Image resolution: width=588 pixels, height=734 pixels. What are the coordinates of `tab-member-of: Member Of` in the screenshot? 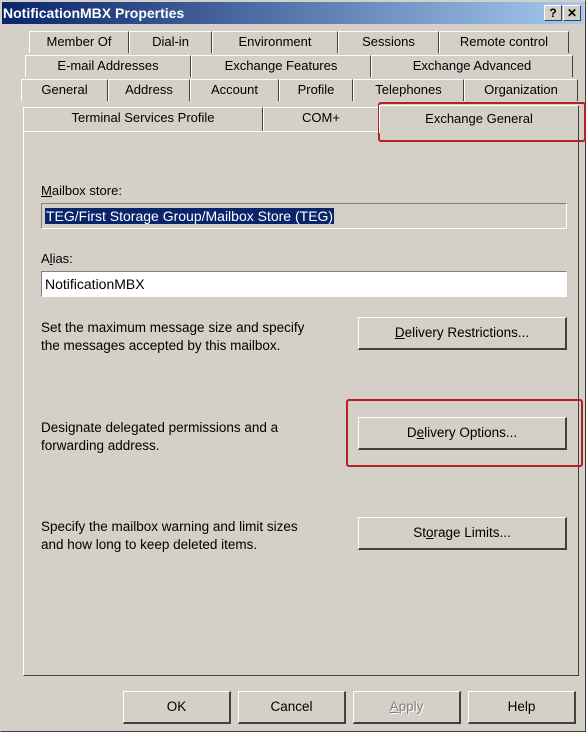 It's located at (79, 42).